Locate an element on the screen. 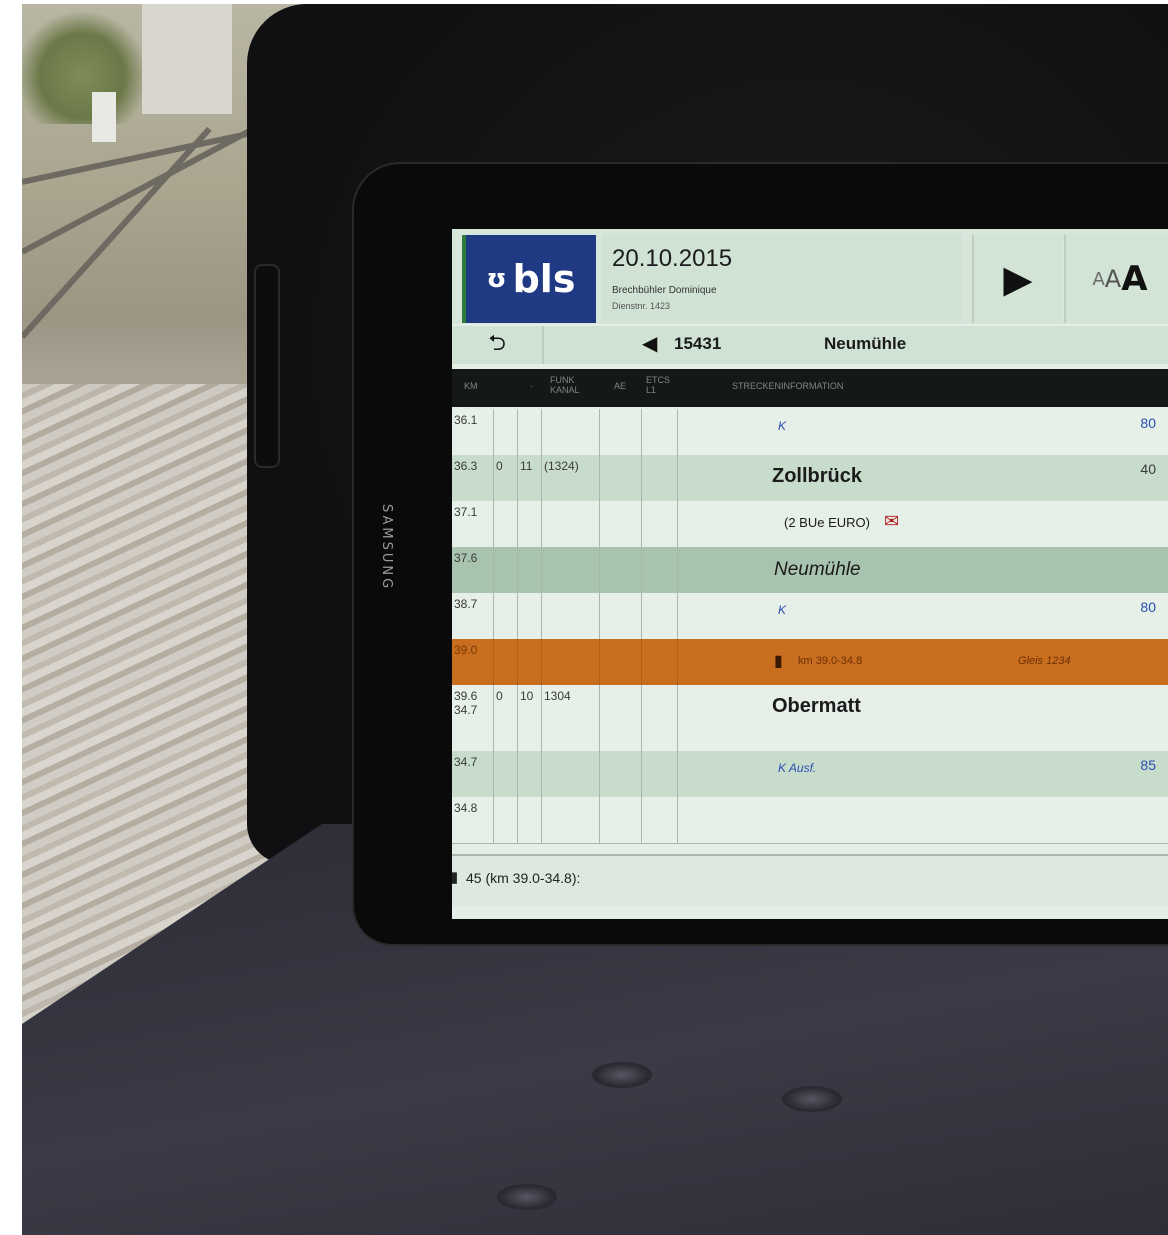  play-icon: ▶ is located at coordinates (1018, 279).